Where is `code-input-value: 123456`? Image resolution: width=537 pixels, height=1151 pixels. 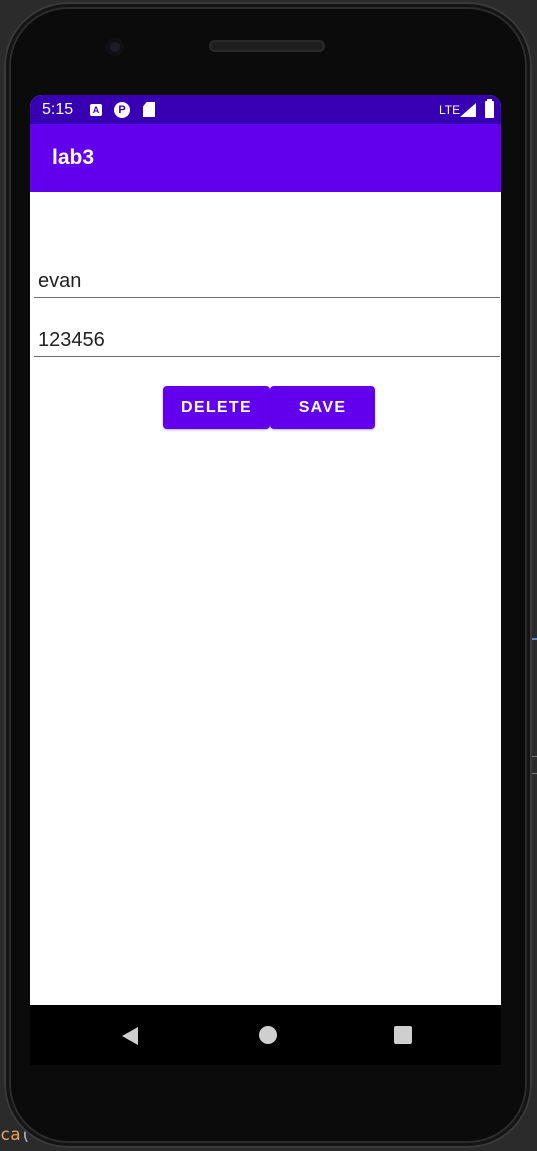
code-input-value: 123456 is located at coordinates (71, 340).